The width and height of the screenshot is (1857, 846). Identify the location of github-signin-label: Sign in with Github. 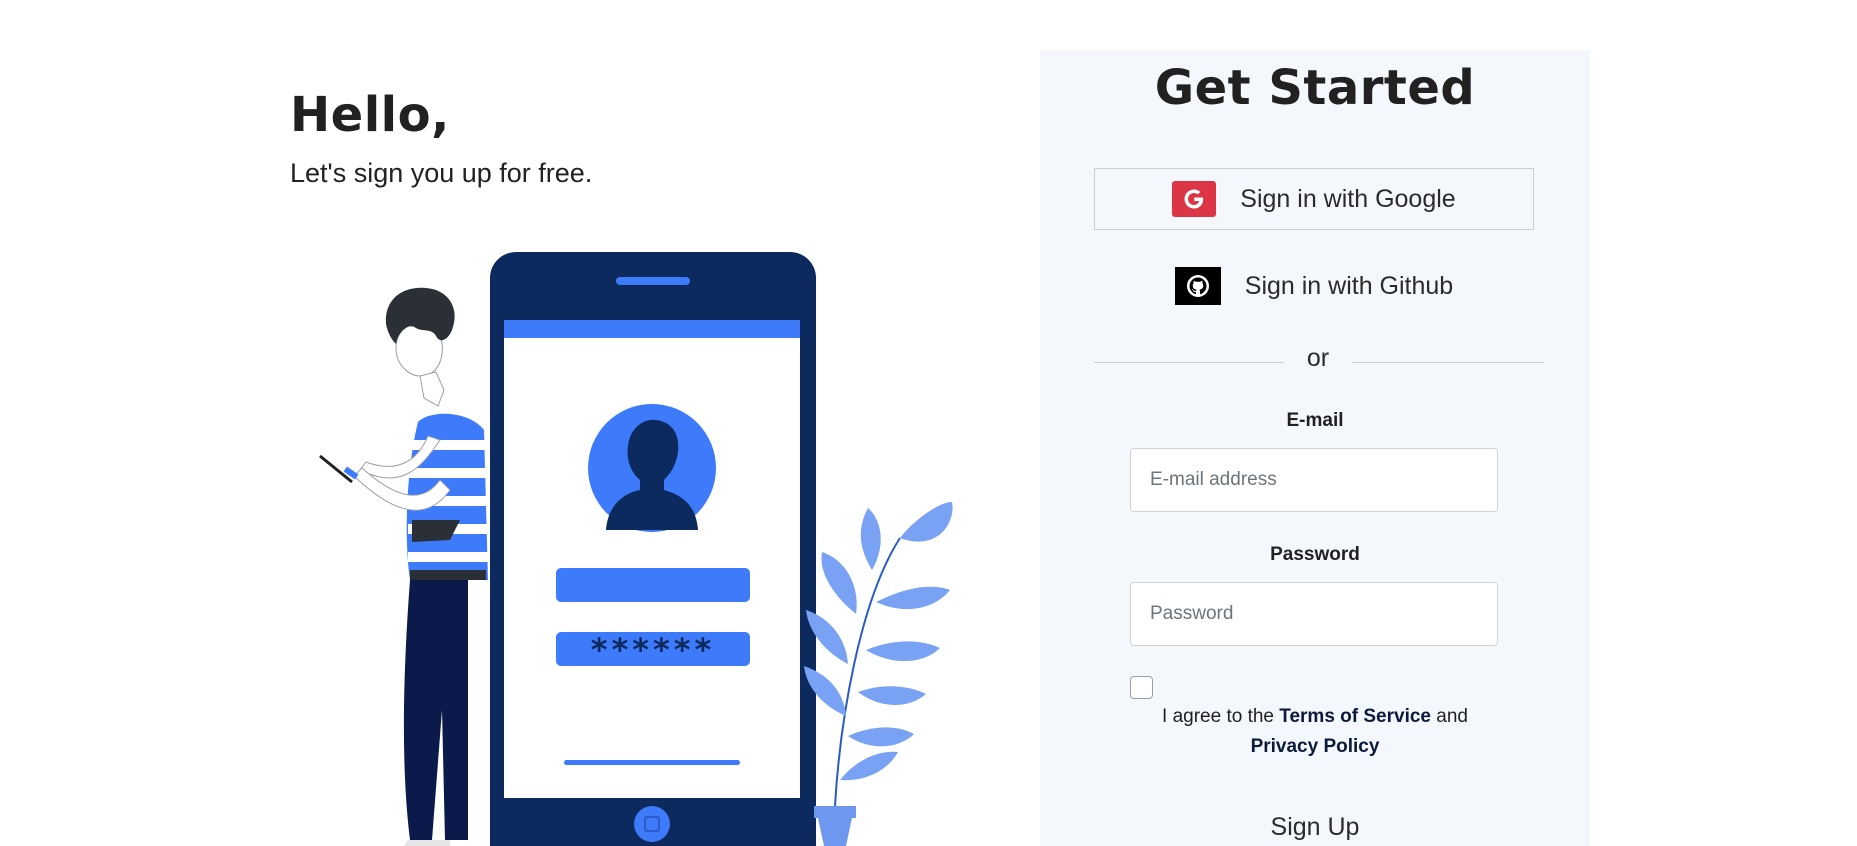
(1349, 285).